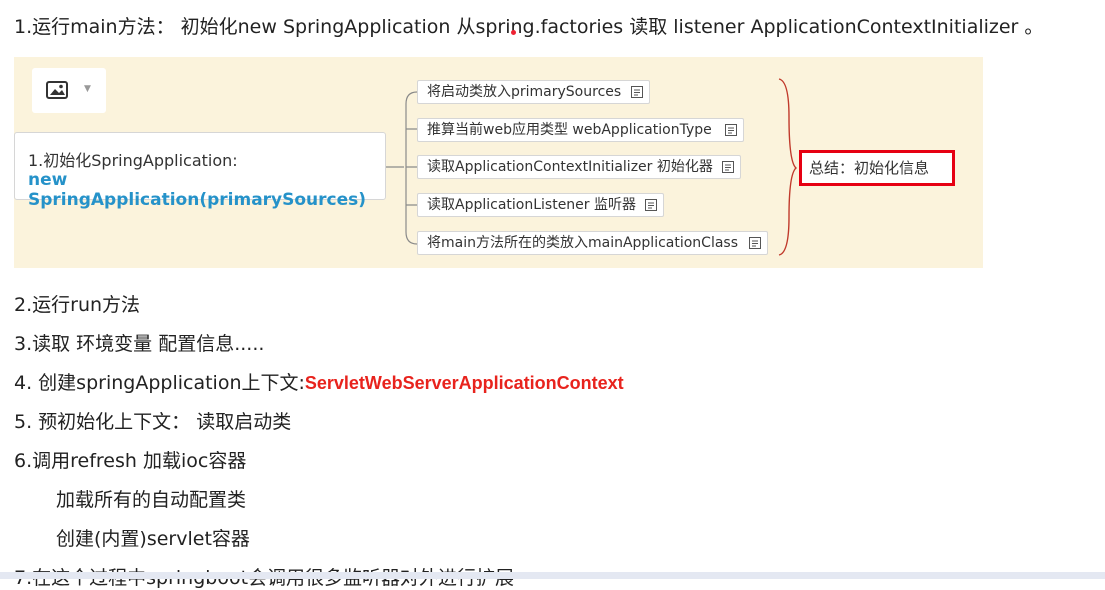 The image size is (1105, 590). I want to click on summary-node: 总结：初始化信息, so click(877, 168).